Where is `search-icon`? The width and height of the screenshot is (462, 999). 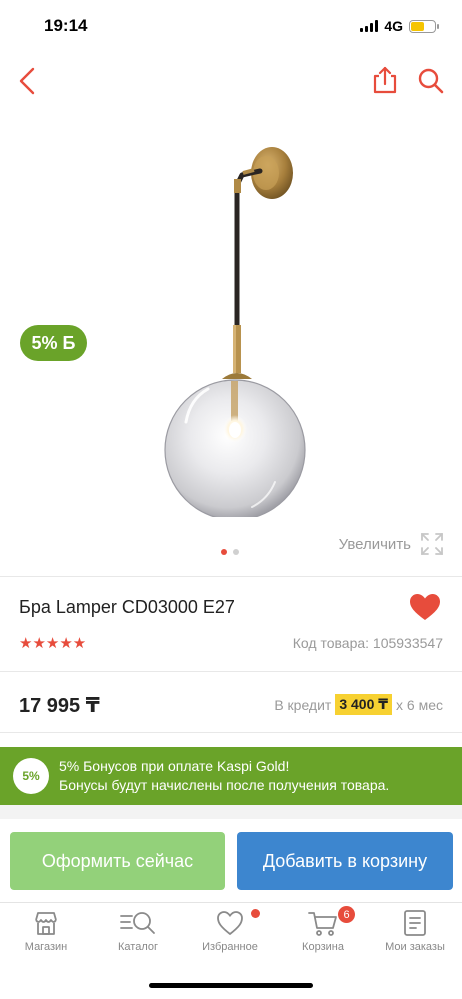 search-icon is located at coordinates (431, 81).